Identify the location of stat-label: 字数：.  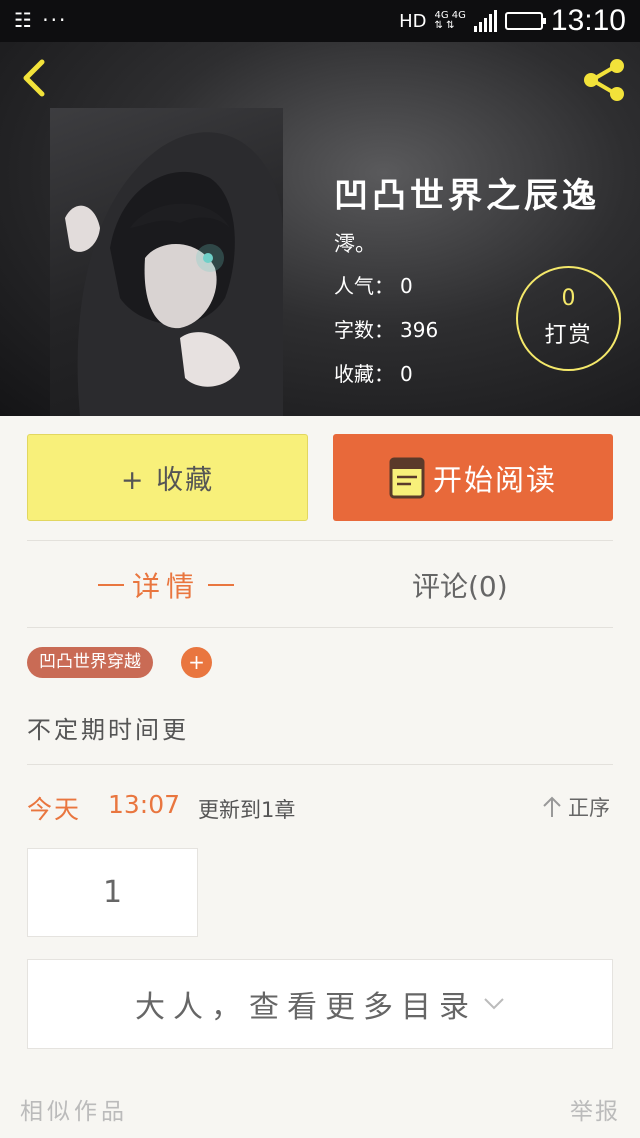
(364, 330).